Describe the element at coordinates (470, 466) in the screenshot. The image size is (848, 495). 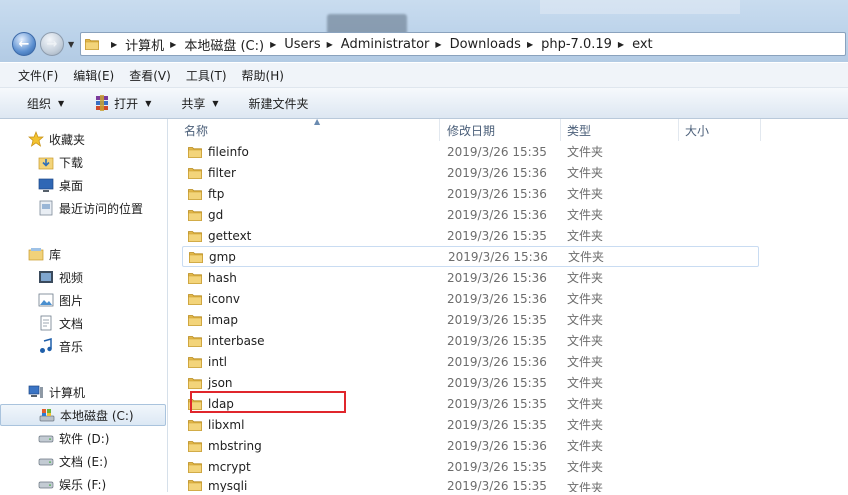
I see `file-row: mcrypt 2019/3/26 15:35 文件夹` at that location.